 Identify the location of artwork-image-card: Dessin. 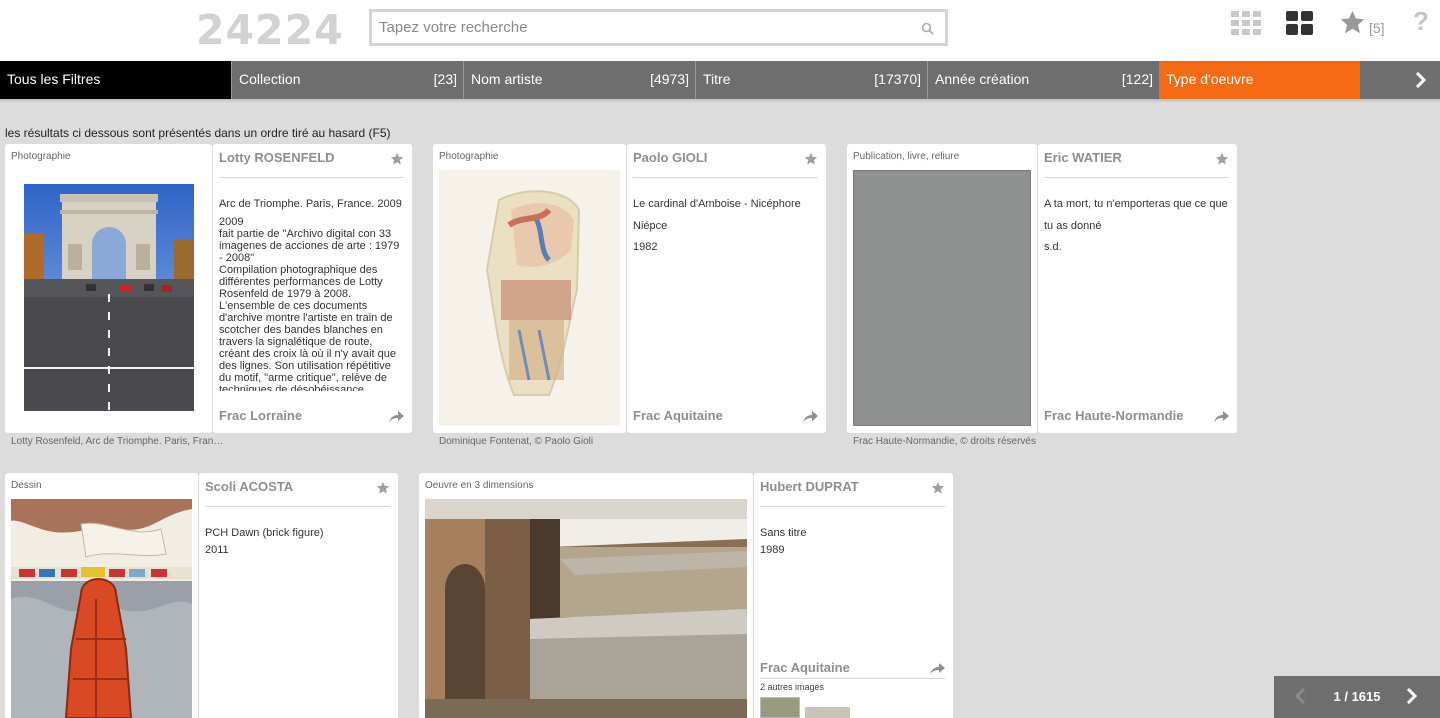
(101, 595).